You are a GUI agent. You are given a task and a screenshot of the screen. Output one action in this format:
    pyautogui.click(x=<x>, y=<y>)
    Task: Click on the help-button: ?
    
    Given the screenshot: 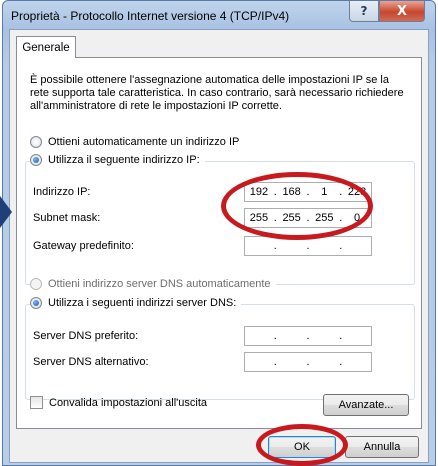 What is the action you would take?
    pyautogui.click(x=364, y=11)
    